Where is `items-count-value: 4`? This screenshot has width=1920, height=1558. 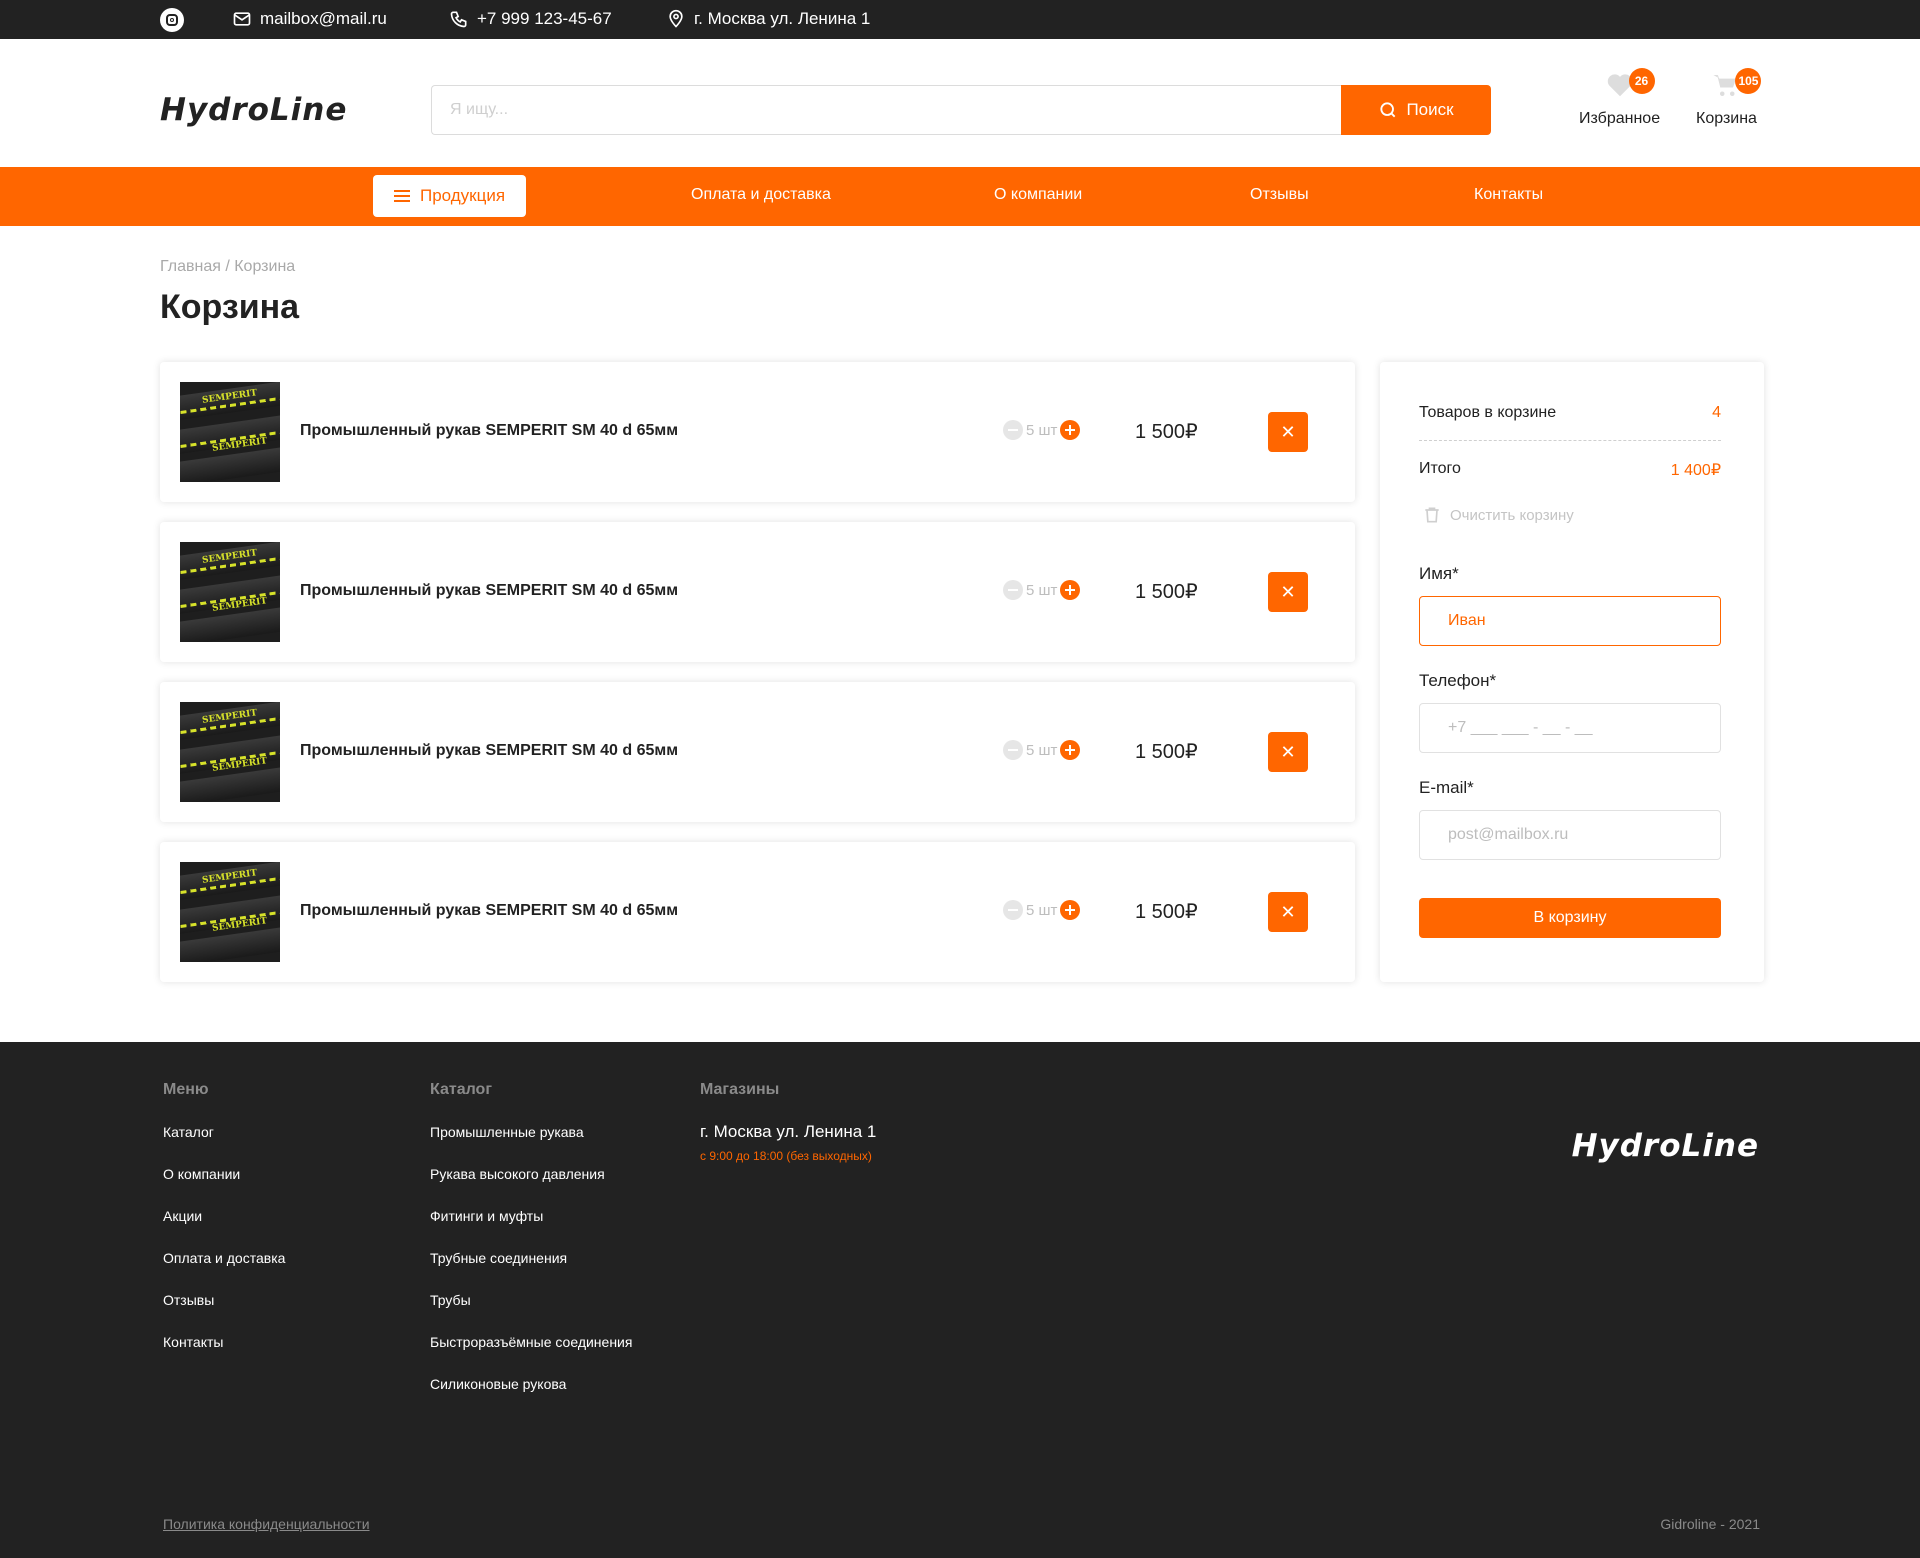 items-count-value: 4 is located at coordinates (1716, 412).